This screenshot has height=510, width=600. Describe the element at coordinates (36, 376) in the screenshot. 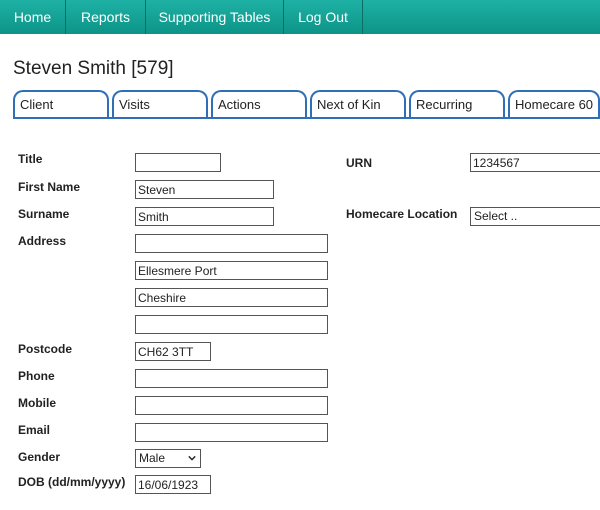

I see `phone-label: Phone` at that location.